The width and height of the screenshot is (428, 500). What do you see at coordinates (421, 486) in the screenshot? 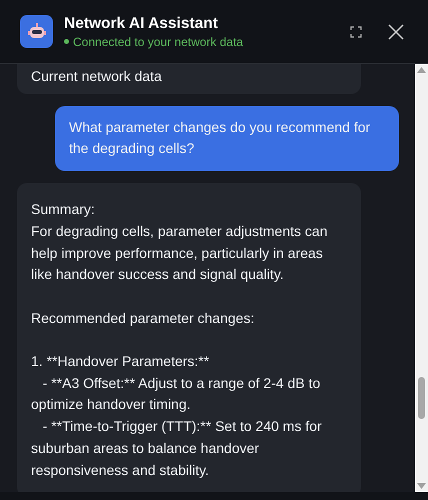
I see `scroll-down-icon` at bounding box center [421, 486].